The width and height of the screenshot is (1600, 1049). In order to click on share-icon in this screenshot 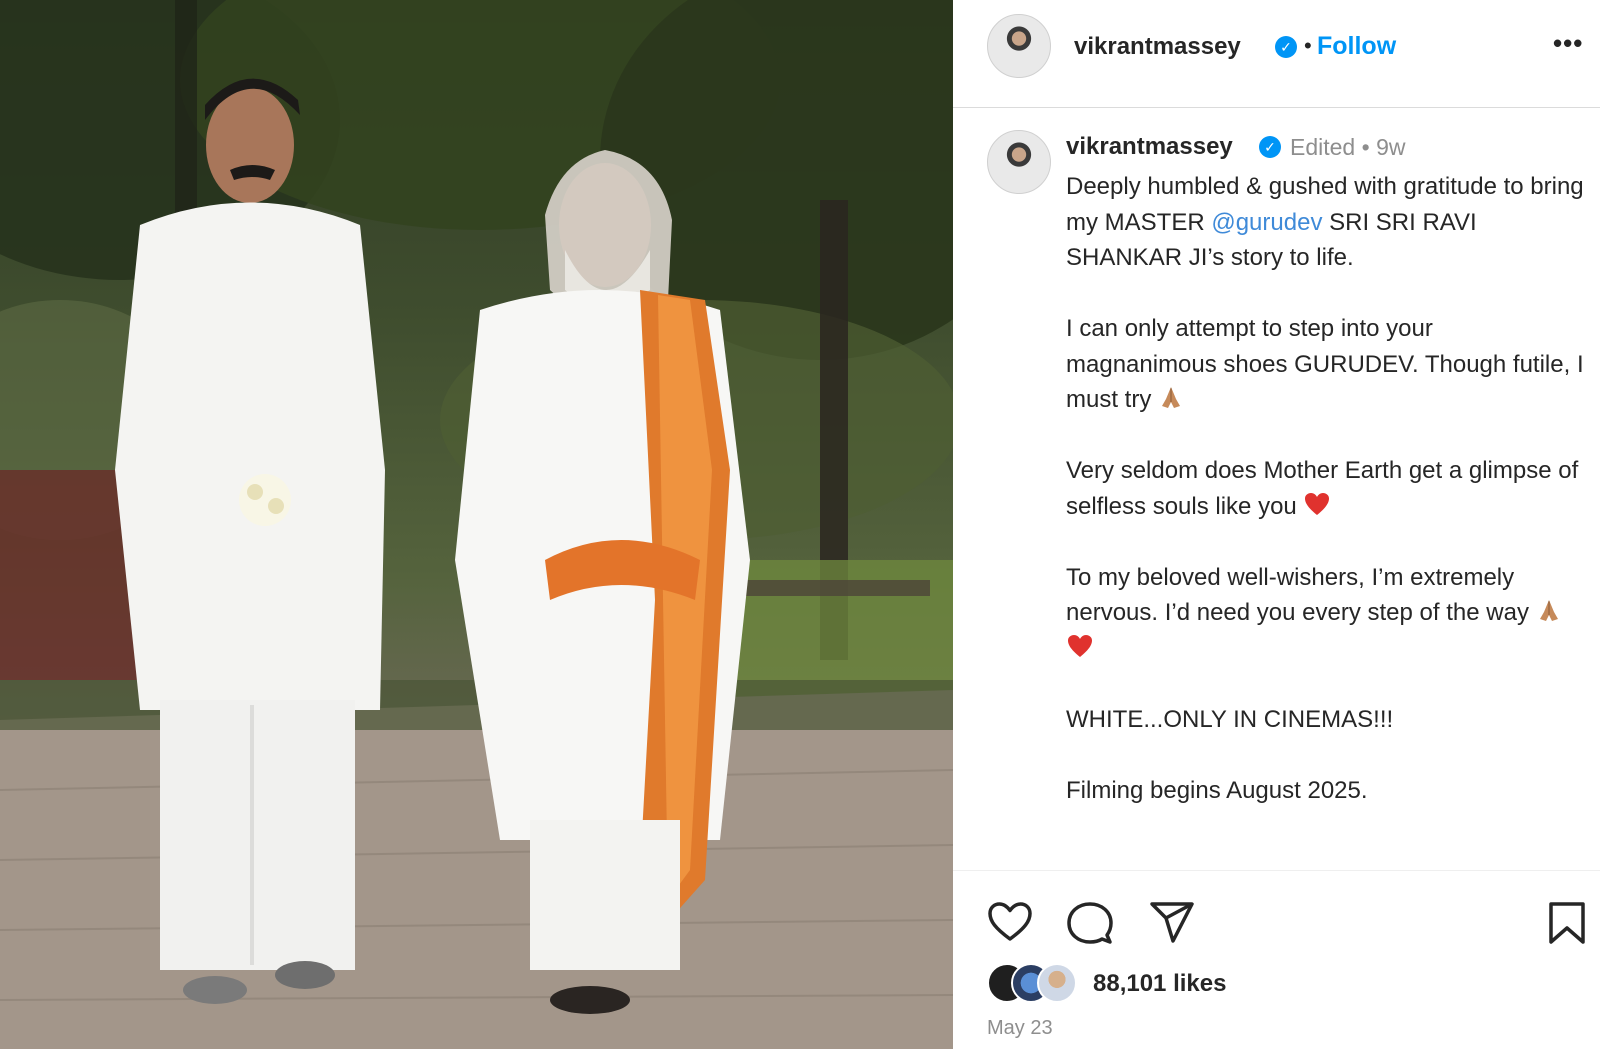, I will do `click(1172, 923)`.